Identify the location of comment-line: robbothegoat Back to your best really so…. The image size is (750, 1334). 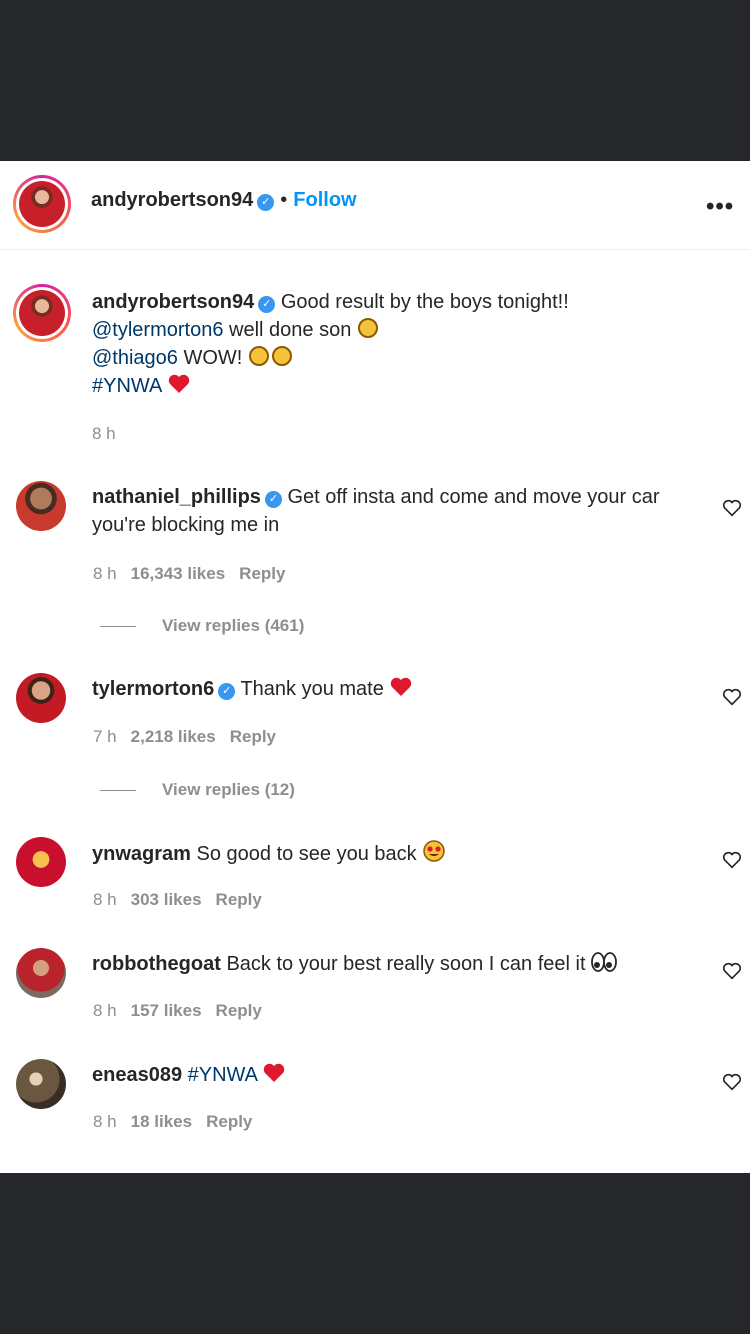
(354, 965).